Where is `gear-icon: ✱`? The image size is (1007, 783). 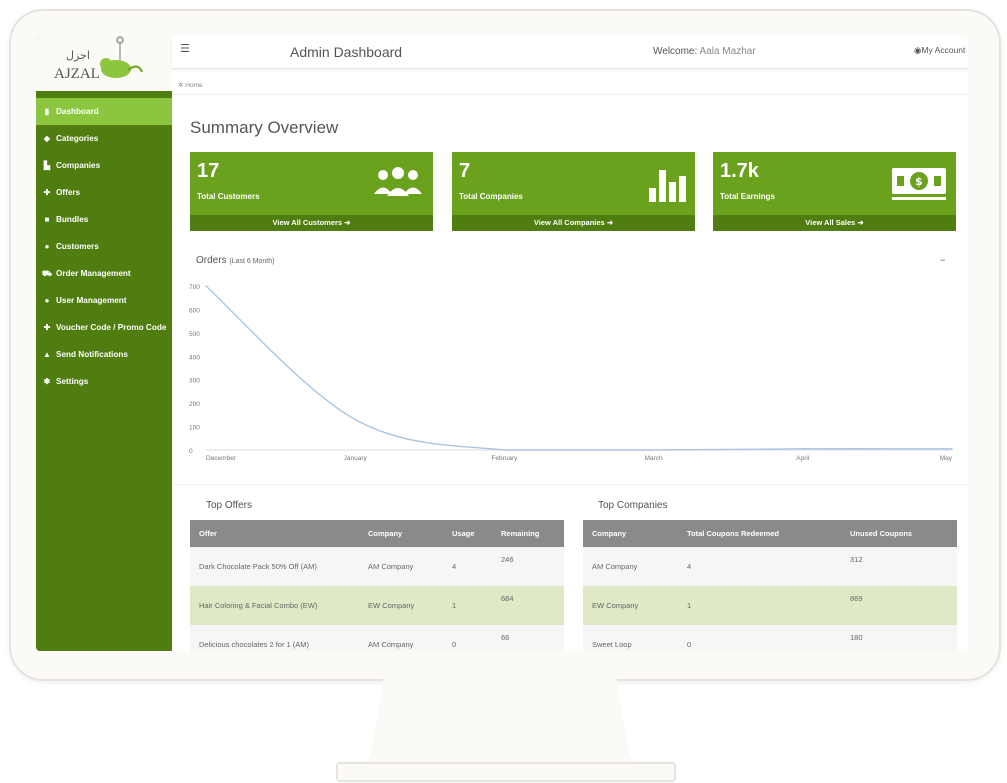
gear-icon: ✱ is located at coordinates (47, 381).